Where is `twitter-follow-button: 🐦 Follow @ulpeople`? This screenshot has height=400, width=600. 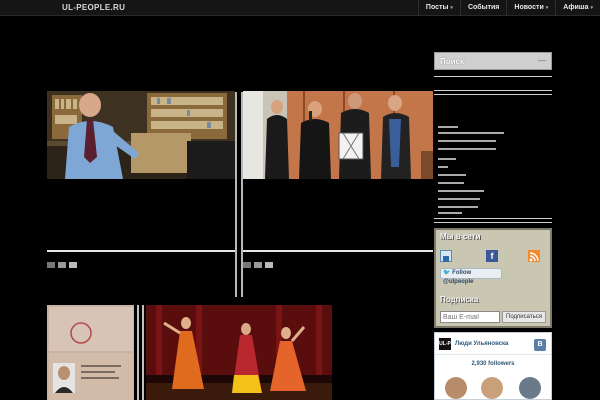
twitter-follow-button: 🐦 Follow @ulpeople is located at coordinates (471, 276).